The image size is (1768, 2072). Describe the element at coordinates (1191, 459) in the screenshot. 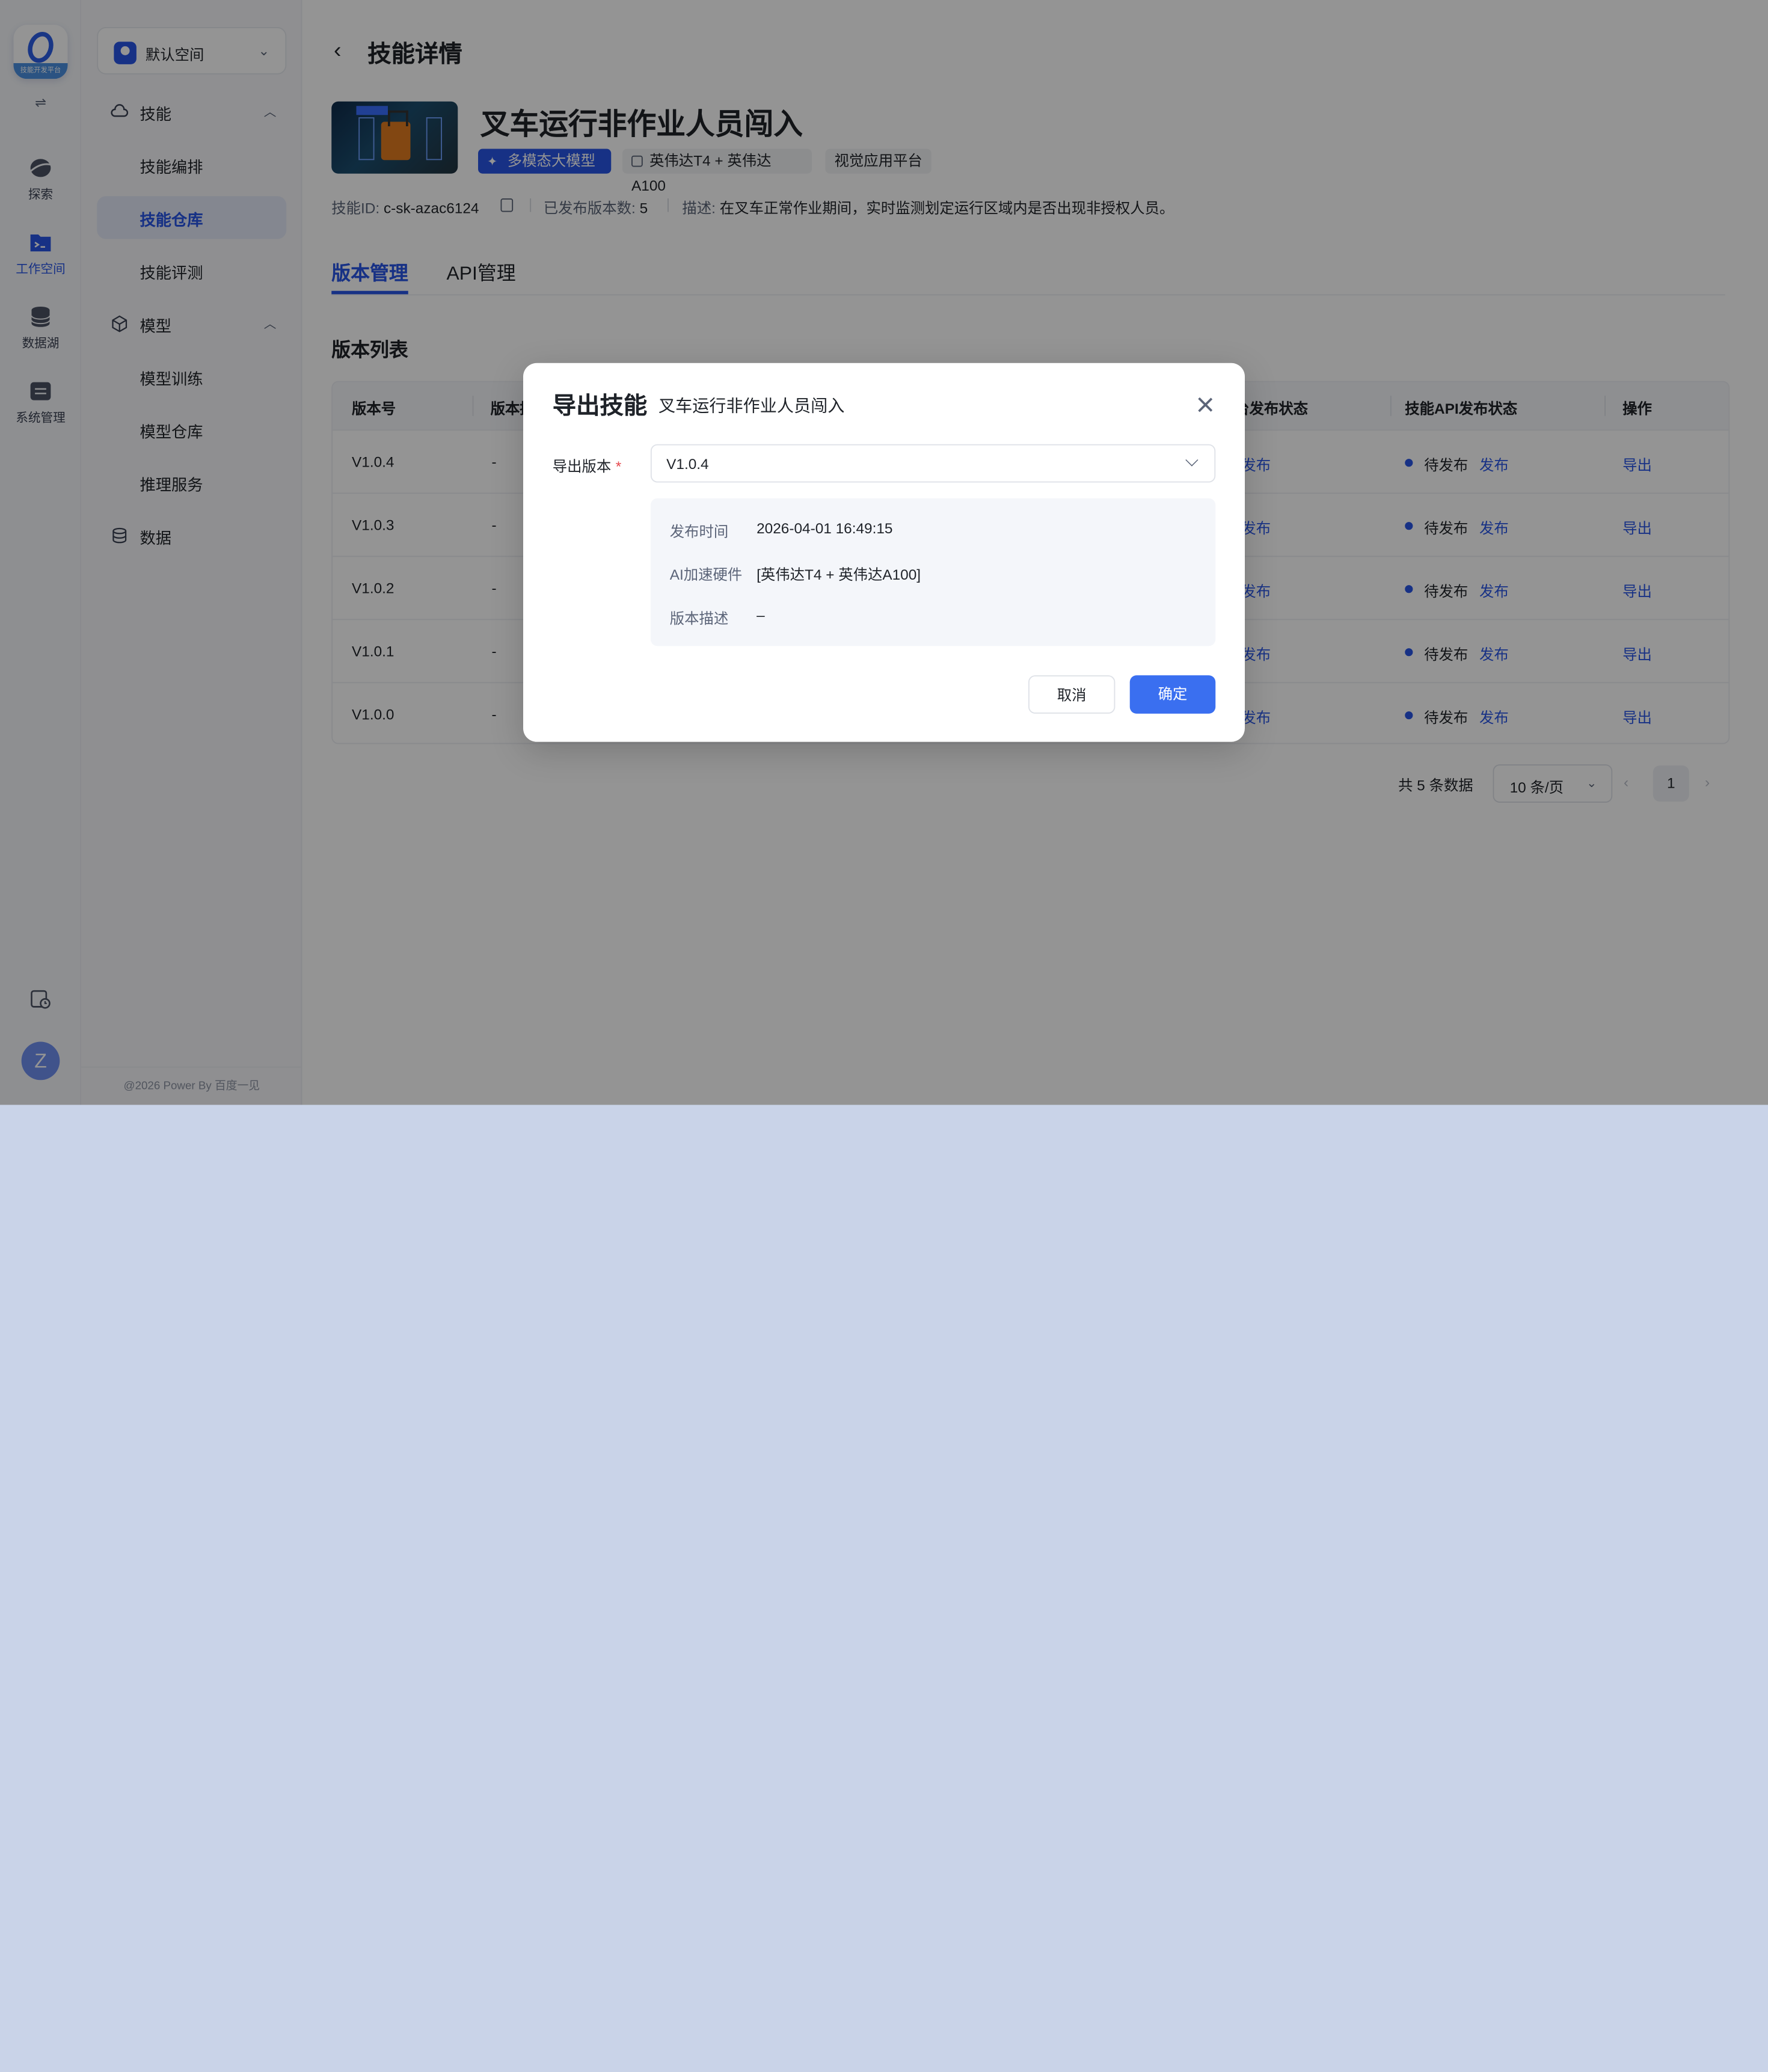

I see `chevron-down-icon` at that location.